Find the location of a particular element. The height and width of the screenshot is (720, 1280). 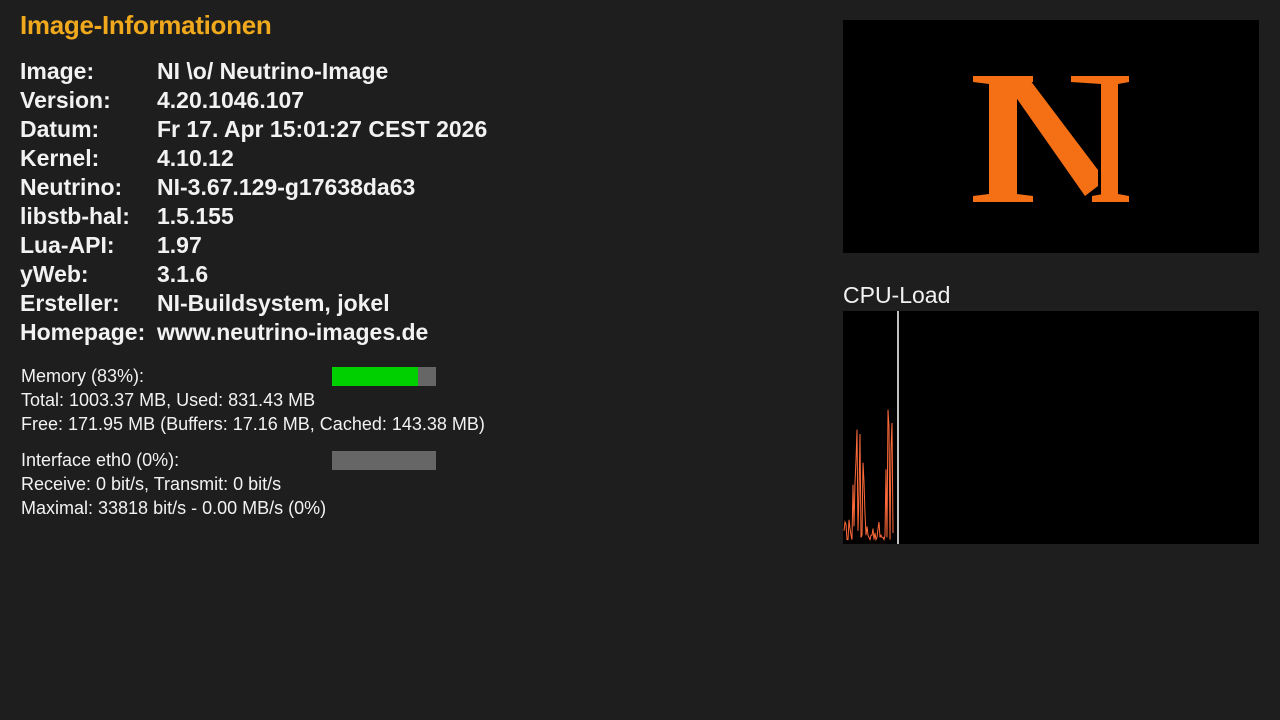

info-row-kernel: Kernel: 4.10.12 is located at coordinates (253, 158).